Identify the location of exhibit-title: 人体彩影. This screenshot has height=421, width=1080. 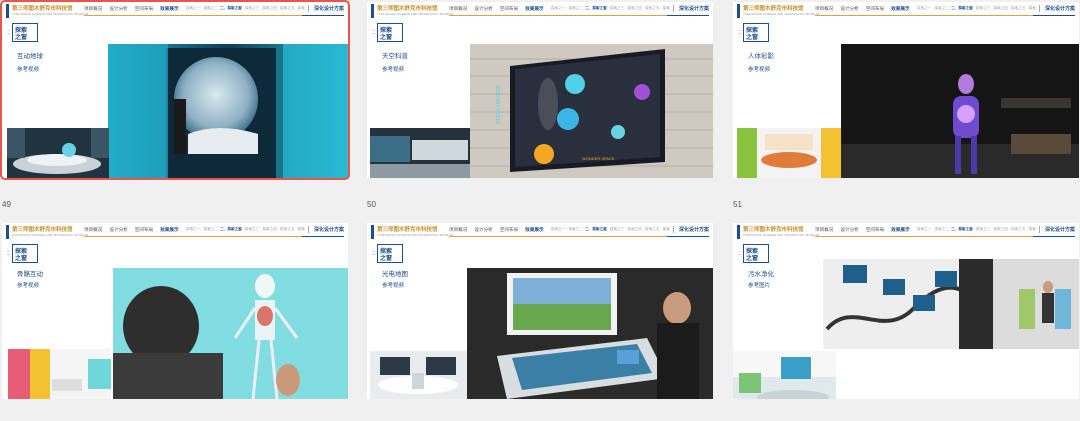
(761, 56).